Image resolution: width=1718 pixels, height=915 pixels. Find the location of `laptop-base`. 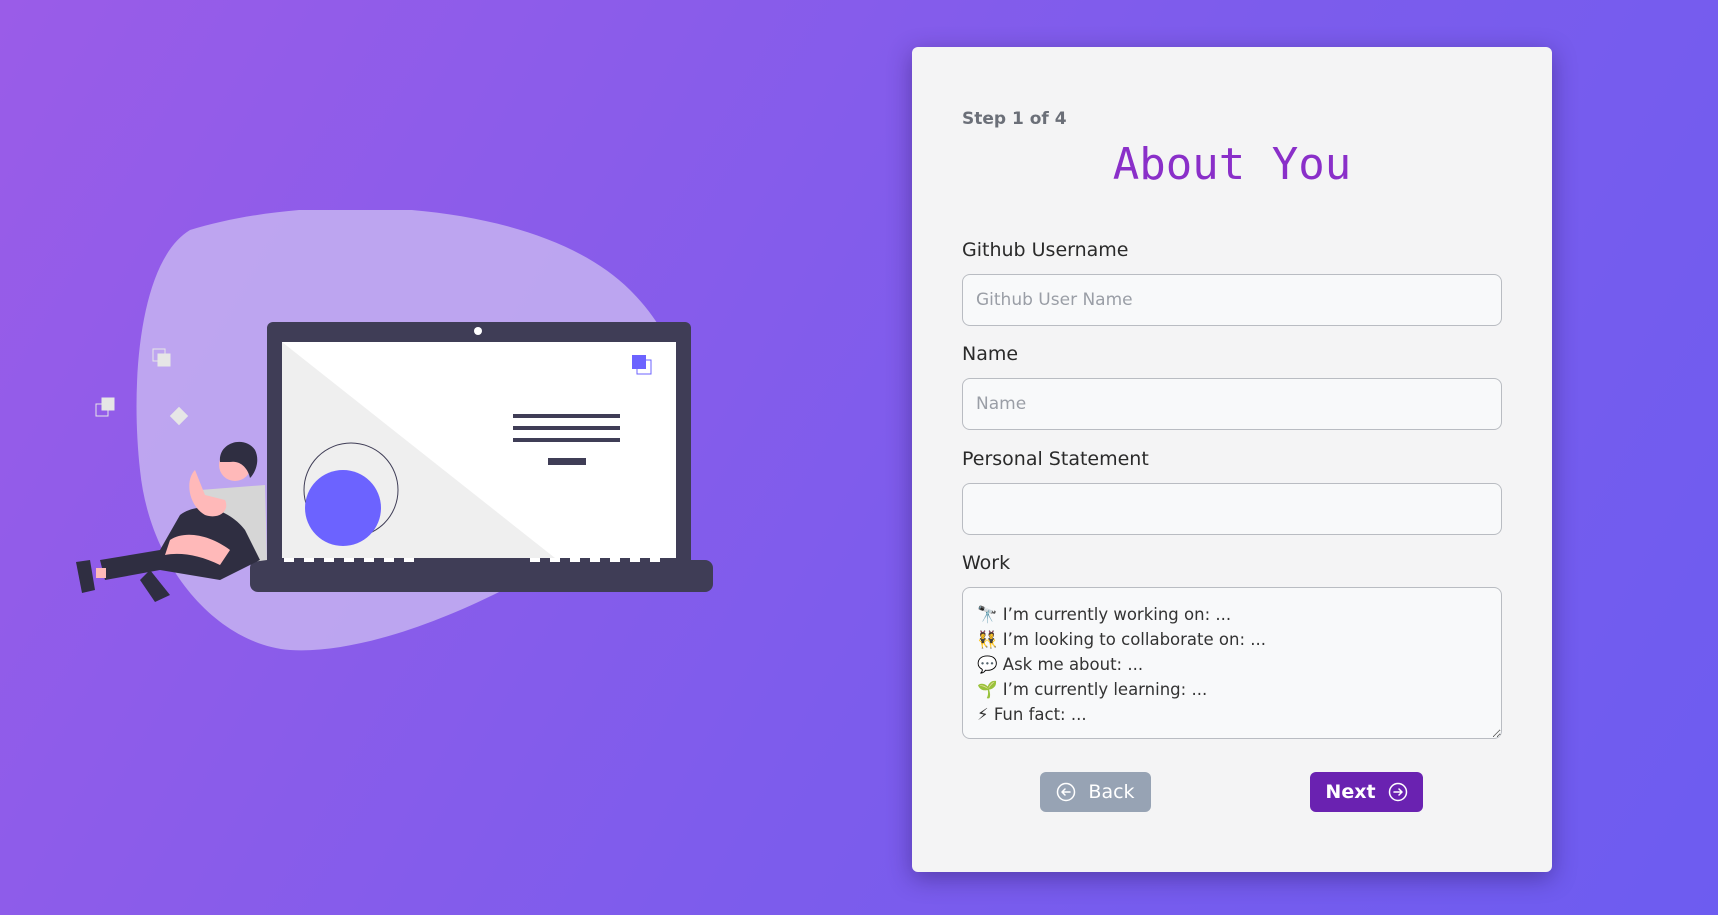

laptop-base is located at coordinates (481, 576).